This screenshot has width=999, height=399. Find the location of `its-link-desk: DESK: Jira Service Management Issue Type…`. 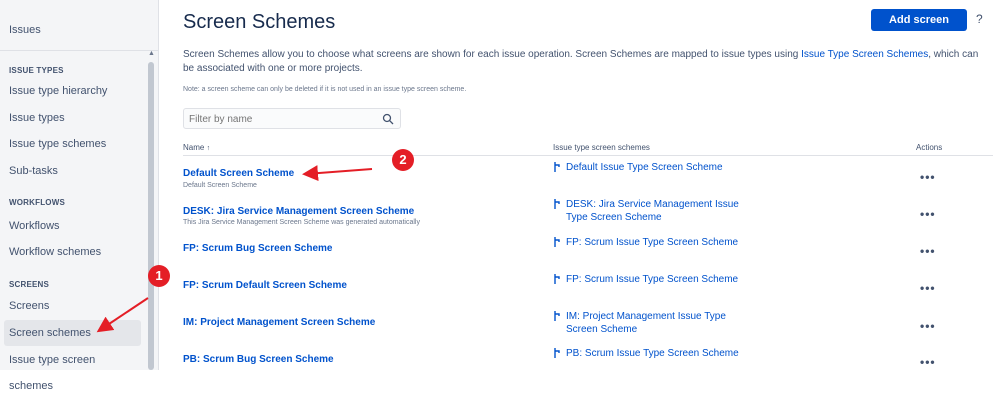

its-link-desk: DESK: Jira Service Management Issue Type… is located at coordinates (653, 211).